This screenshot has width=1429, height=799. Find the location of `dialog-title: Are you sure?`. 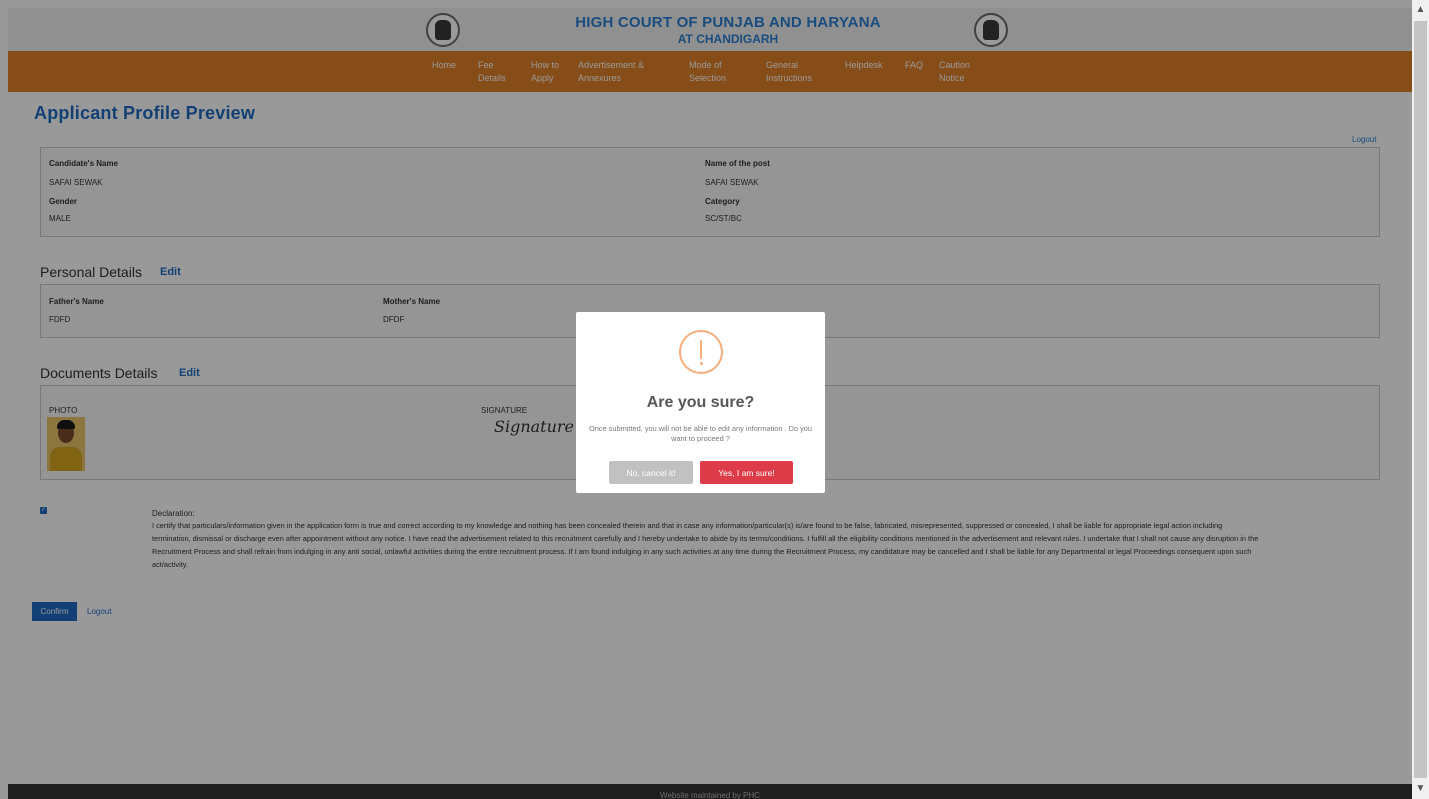

dialog-title: Are you sure? is located at coordinates (700, 402).